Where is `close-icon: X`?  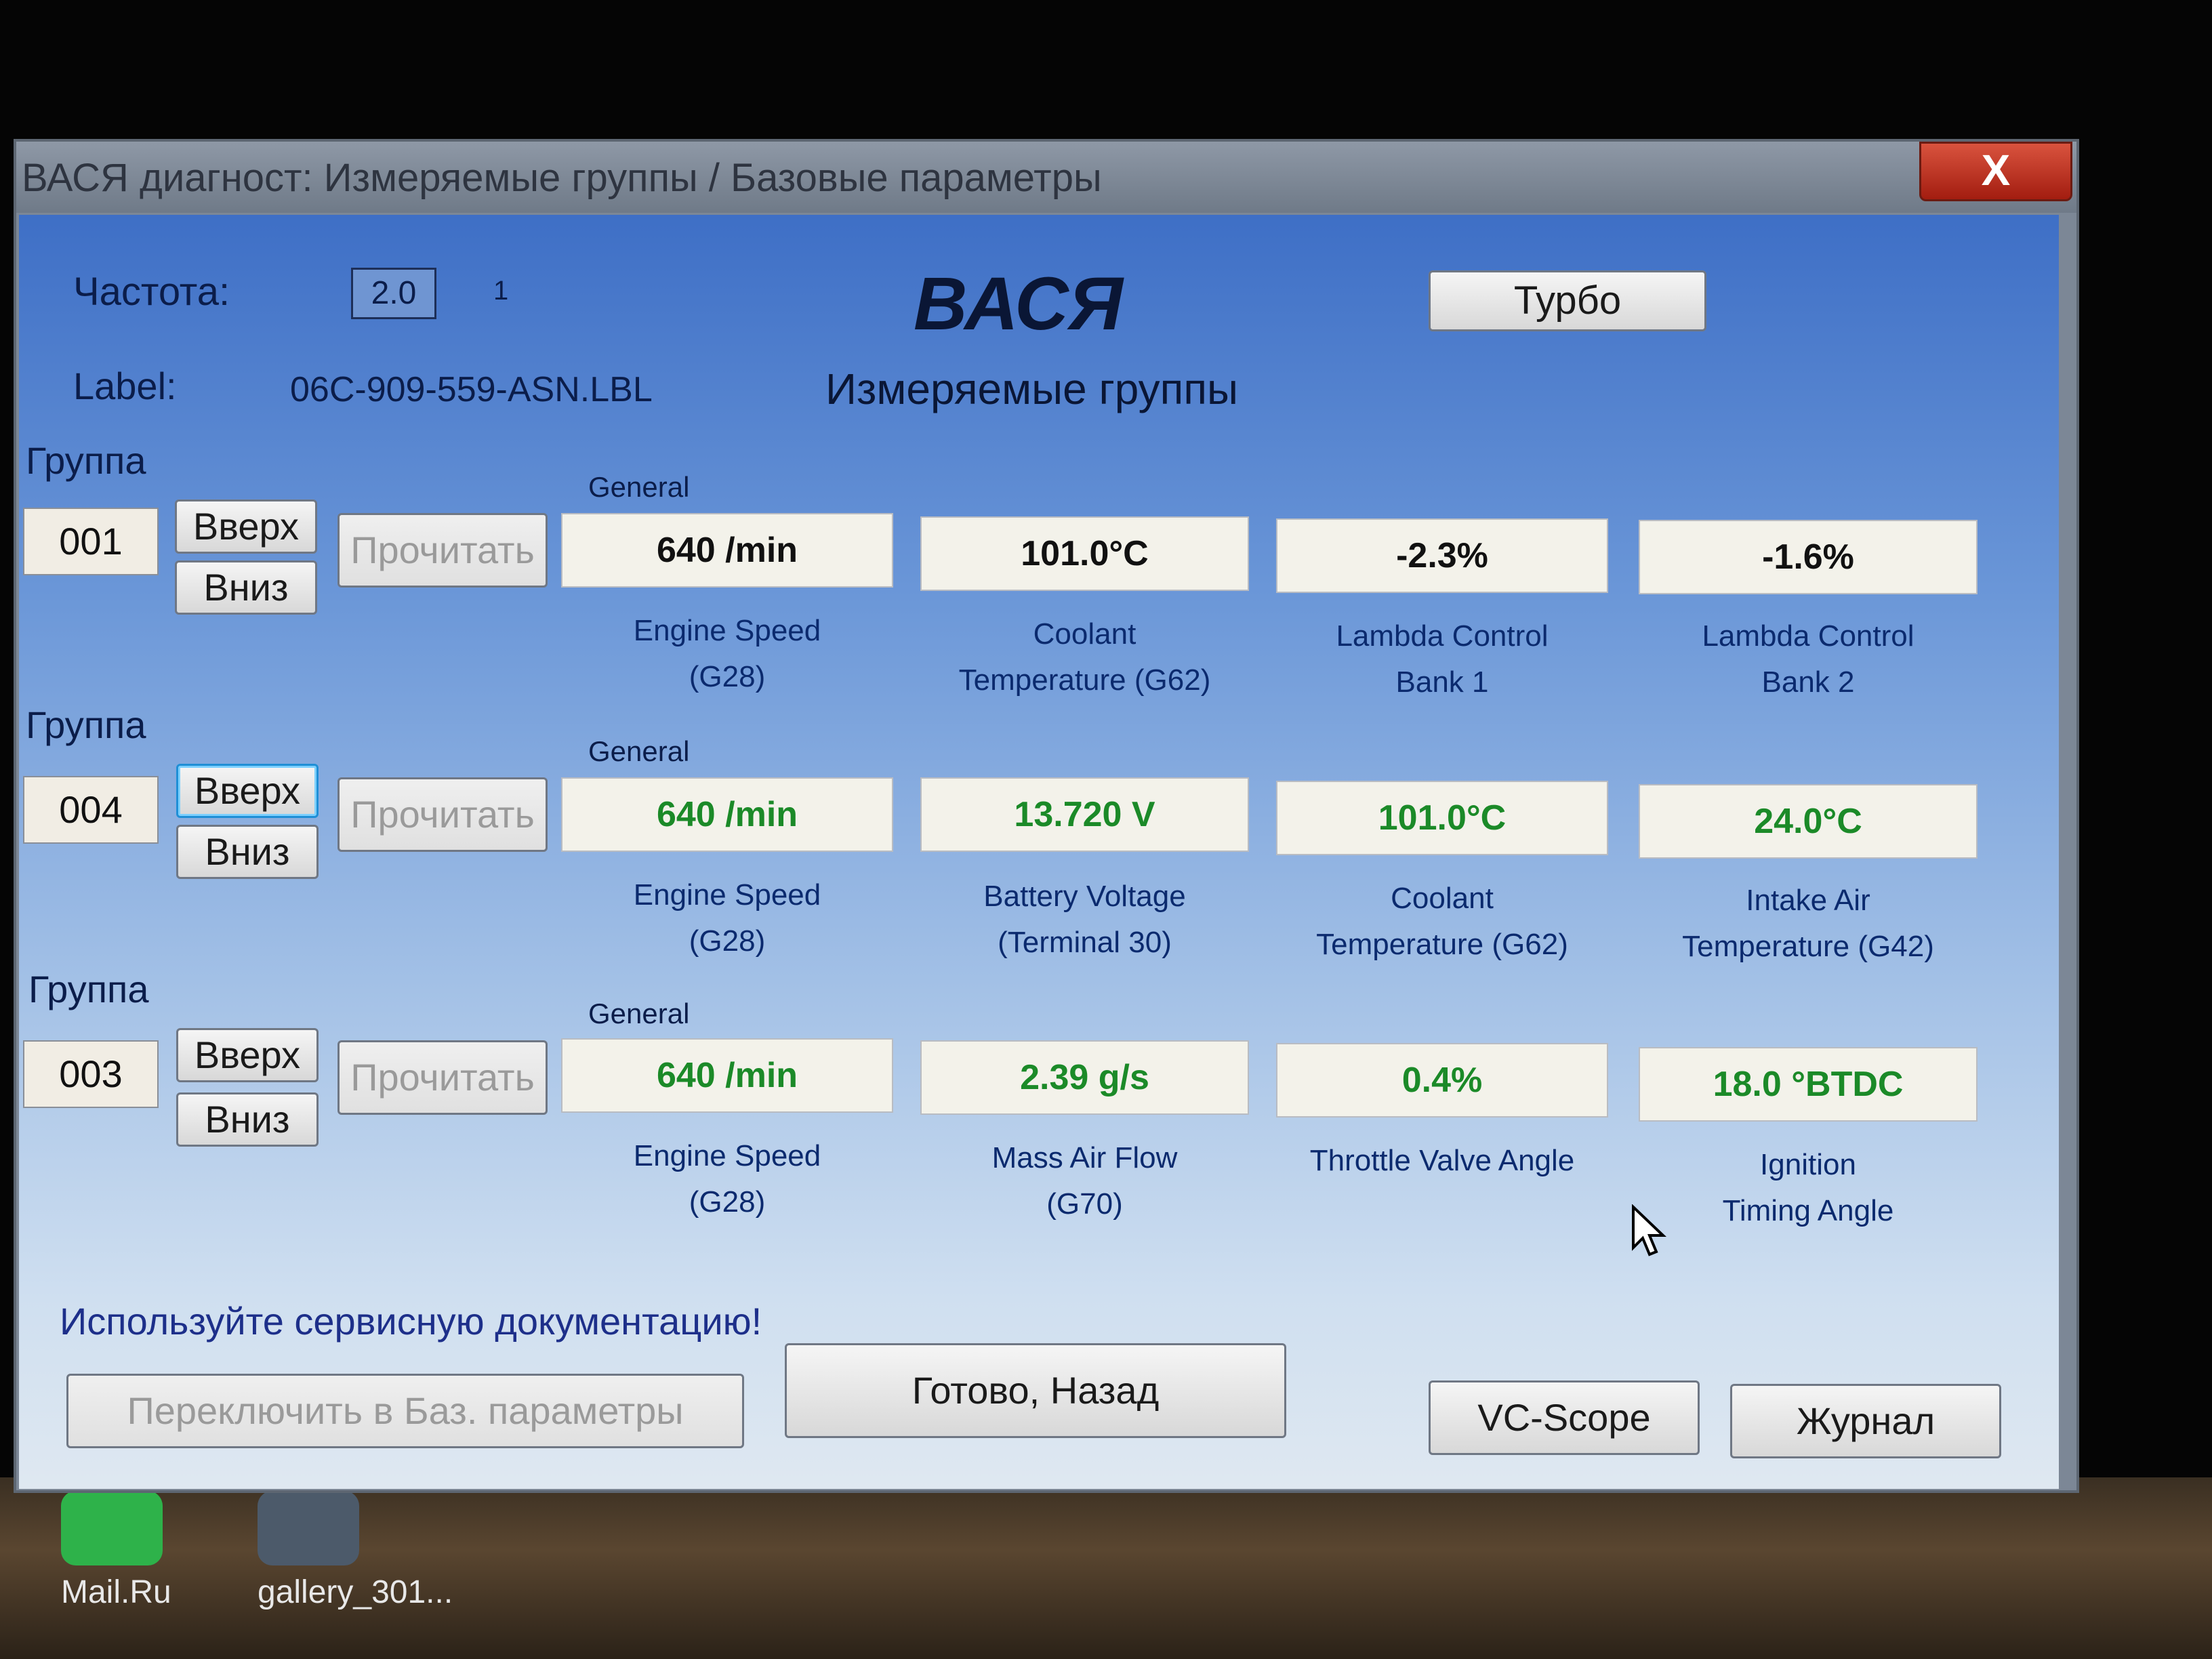
close-icon: X is located at coordinates (1996, 170).